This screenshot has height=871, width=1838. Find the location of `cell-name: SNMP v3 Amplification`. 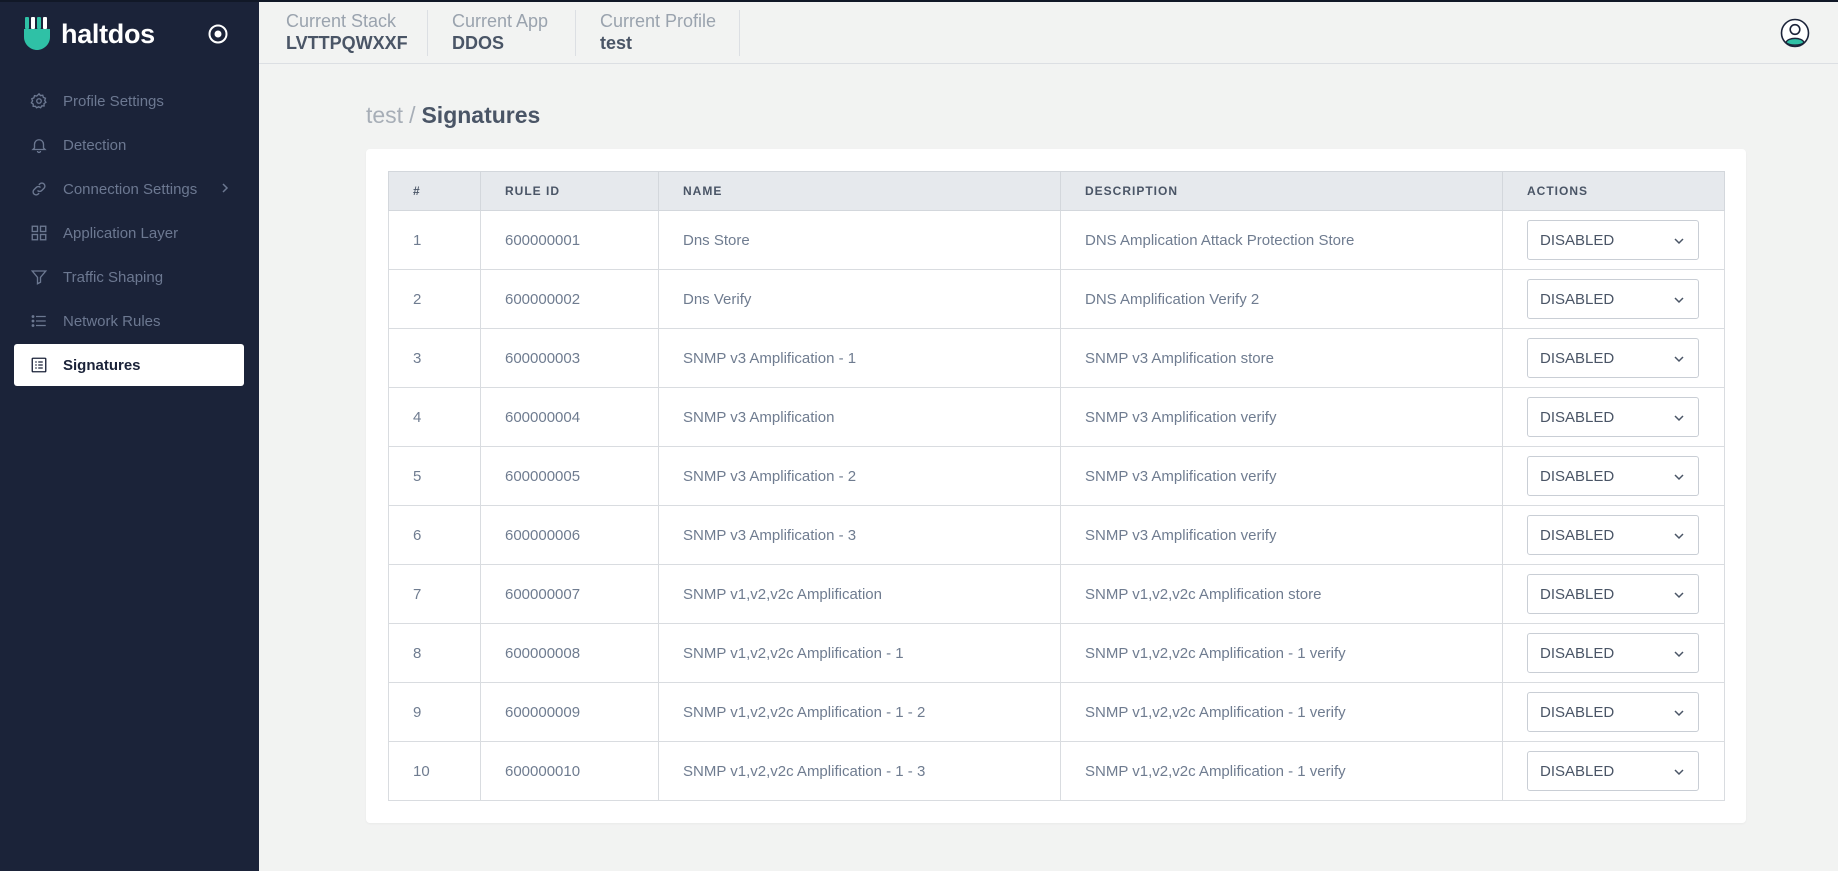

cell-name: SNMP v3 Amplification is located at coordinates (859, 417).